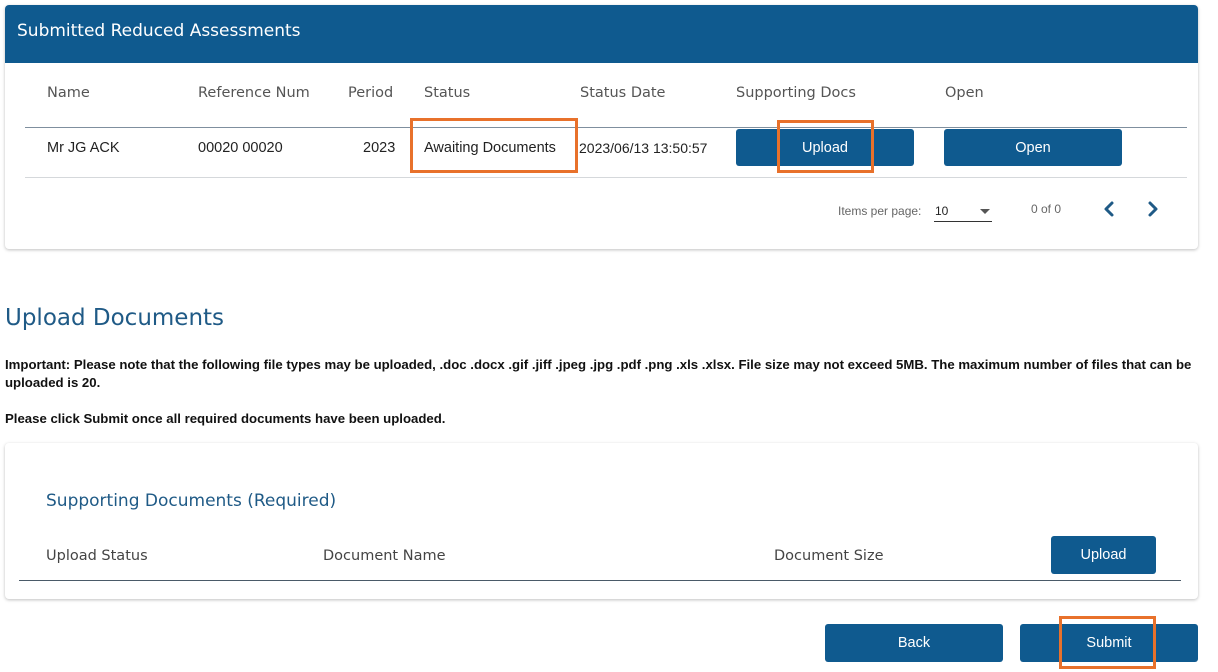 This screenshot has width=1218, height=672. I want to click on row-upload-button: Upload, so click(825, 147).